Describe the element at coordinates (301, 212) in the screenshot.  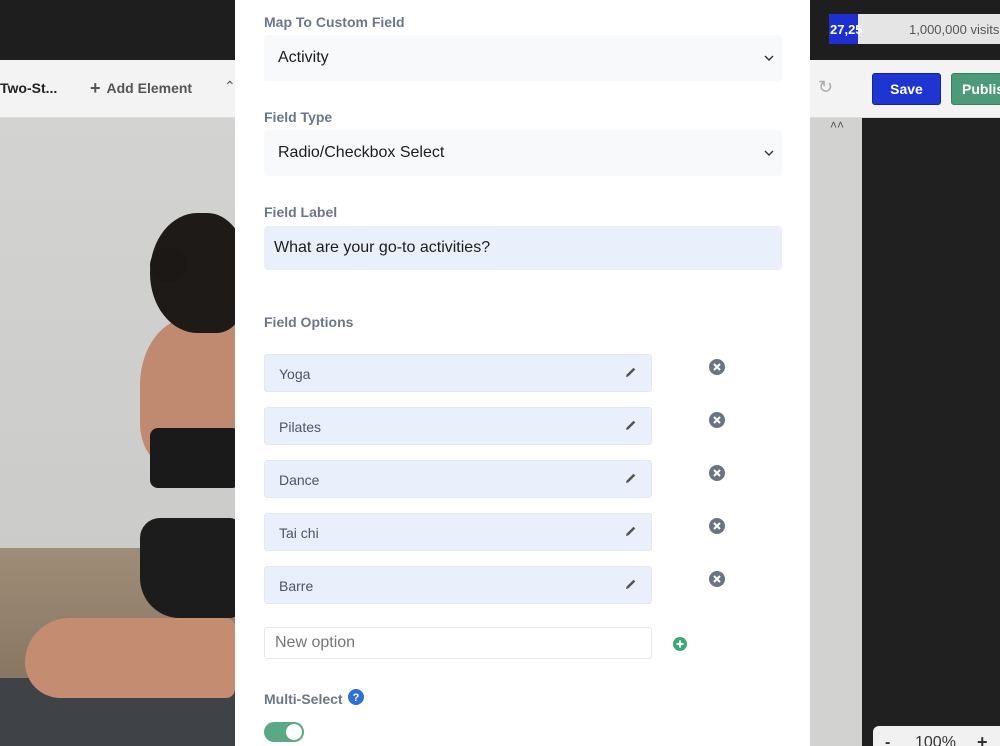
I see `field-label-heading: Field Label` at that location.